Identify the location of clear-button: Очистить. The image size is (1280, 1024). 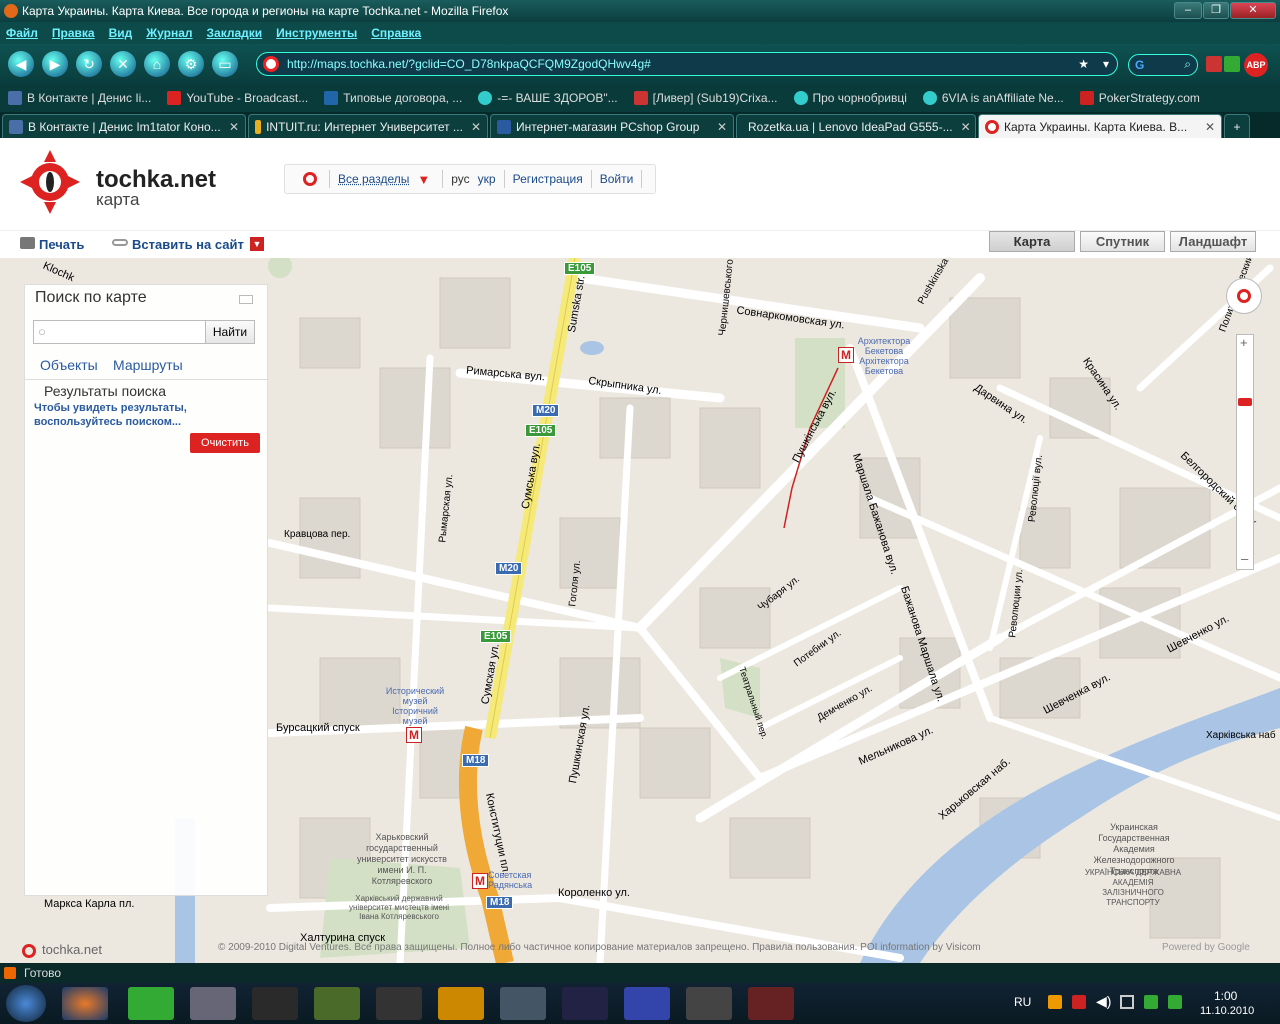
(225, 443).